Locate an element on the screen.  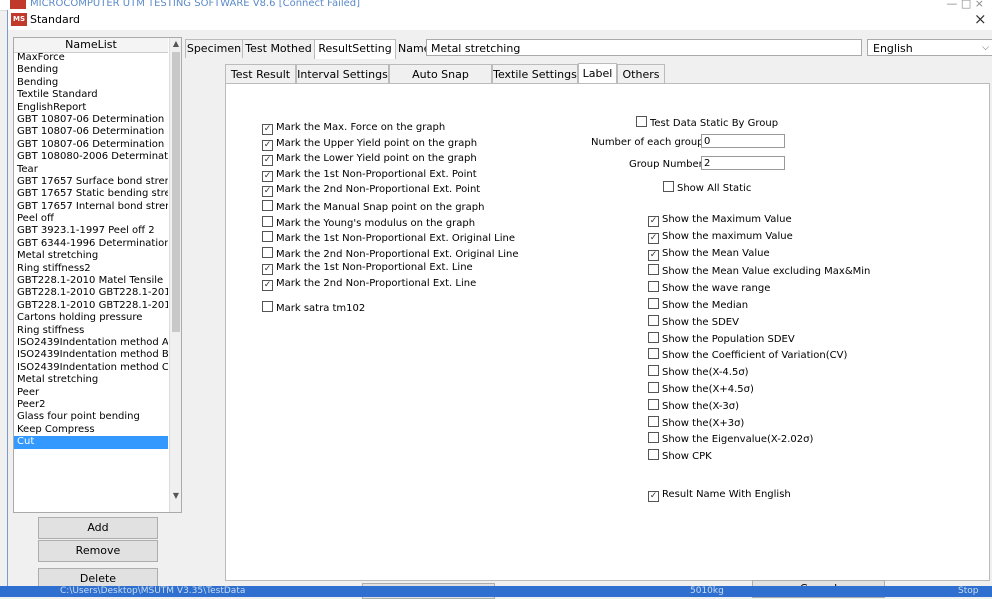
list-item: Cut is located at coordinates (91, 442).